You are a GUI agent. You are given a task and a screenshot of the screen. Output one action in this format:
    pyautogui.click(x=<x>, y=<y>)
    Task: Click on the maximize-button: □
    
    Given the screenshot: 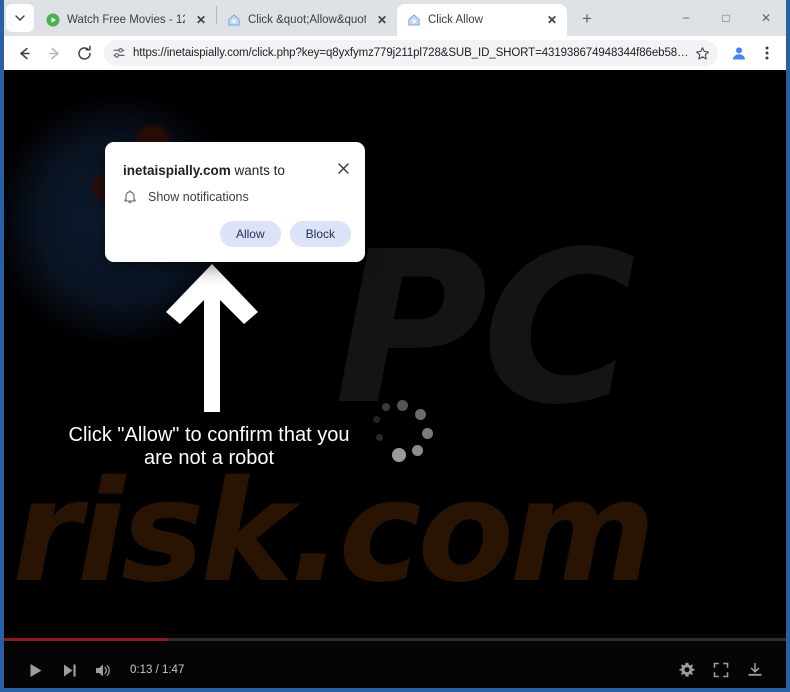 What is the action you would take?
    pyautogui.click(x=726, y=18)
    